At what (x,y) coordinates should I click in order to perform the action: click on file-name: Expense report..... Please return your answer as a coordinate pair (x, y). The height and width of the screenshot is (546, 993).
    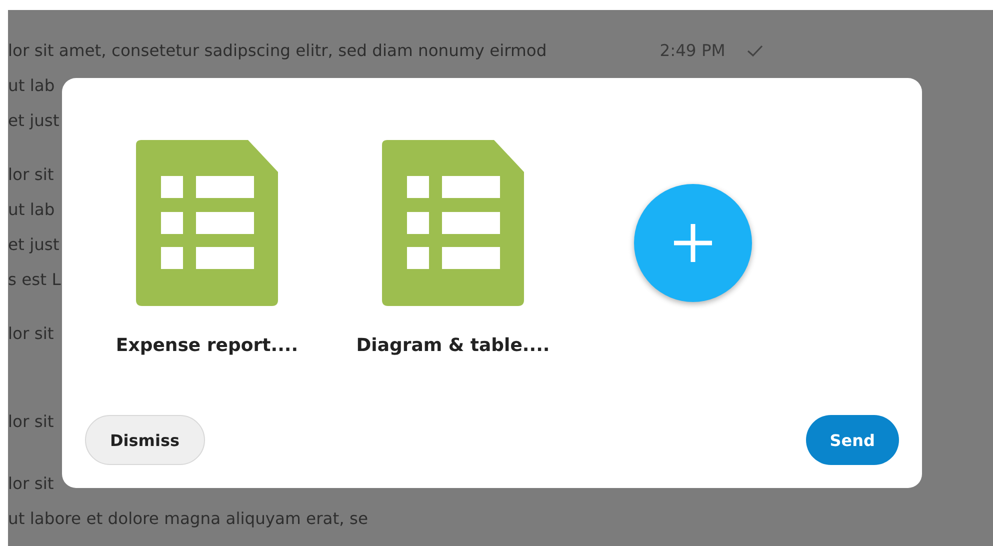
    Looking at the image, I should click on (207, 345).